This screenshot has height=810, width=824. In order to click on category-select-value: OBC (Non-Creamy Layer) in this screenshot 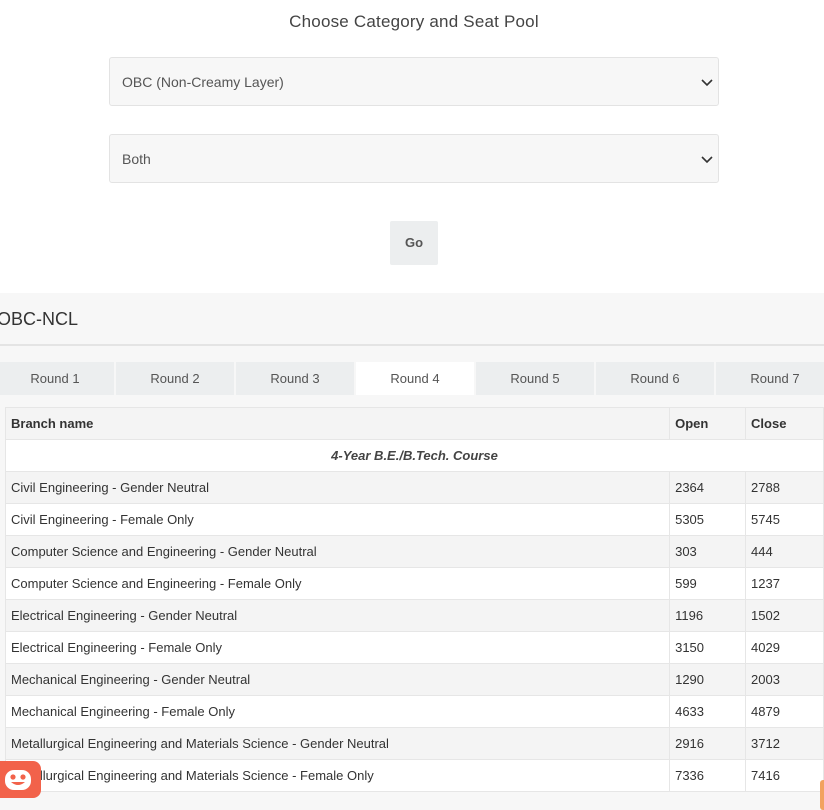, I will do `click(203, 82)`.